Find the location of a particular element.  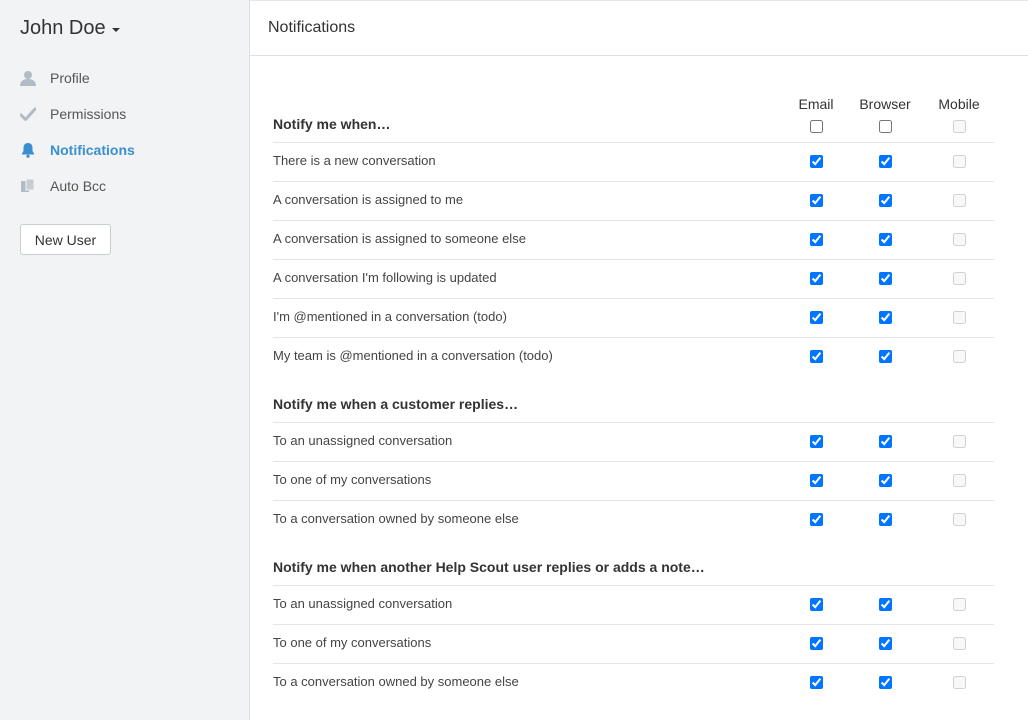

row-label: I'm @mentioned in a conversation (todo) is located at coordinates (390, 316).